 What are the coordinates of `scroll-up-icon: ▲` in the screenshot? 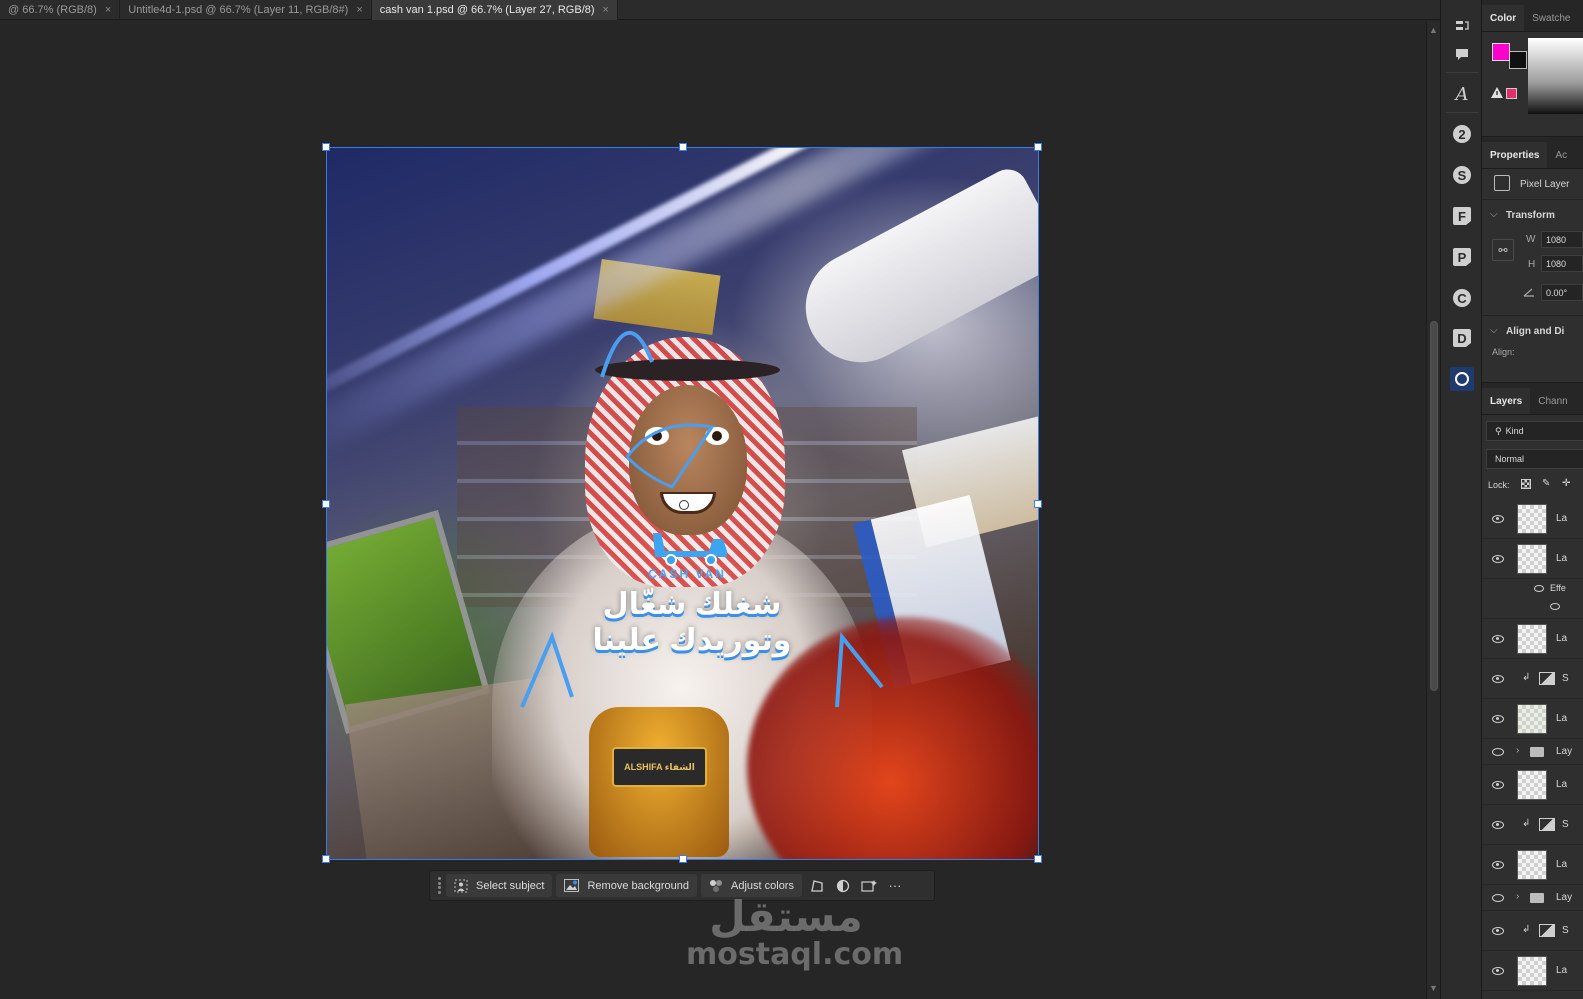 It's located at (1433, 30).